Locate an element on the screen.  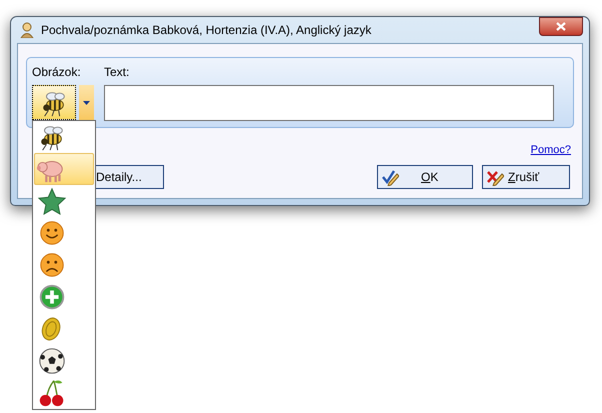
cancel-button: Zrušiť is located at coordinates (526, 176).